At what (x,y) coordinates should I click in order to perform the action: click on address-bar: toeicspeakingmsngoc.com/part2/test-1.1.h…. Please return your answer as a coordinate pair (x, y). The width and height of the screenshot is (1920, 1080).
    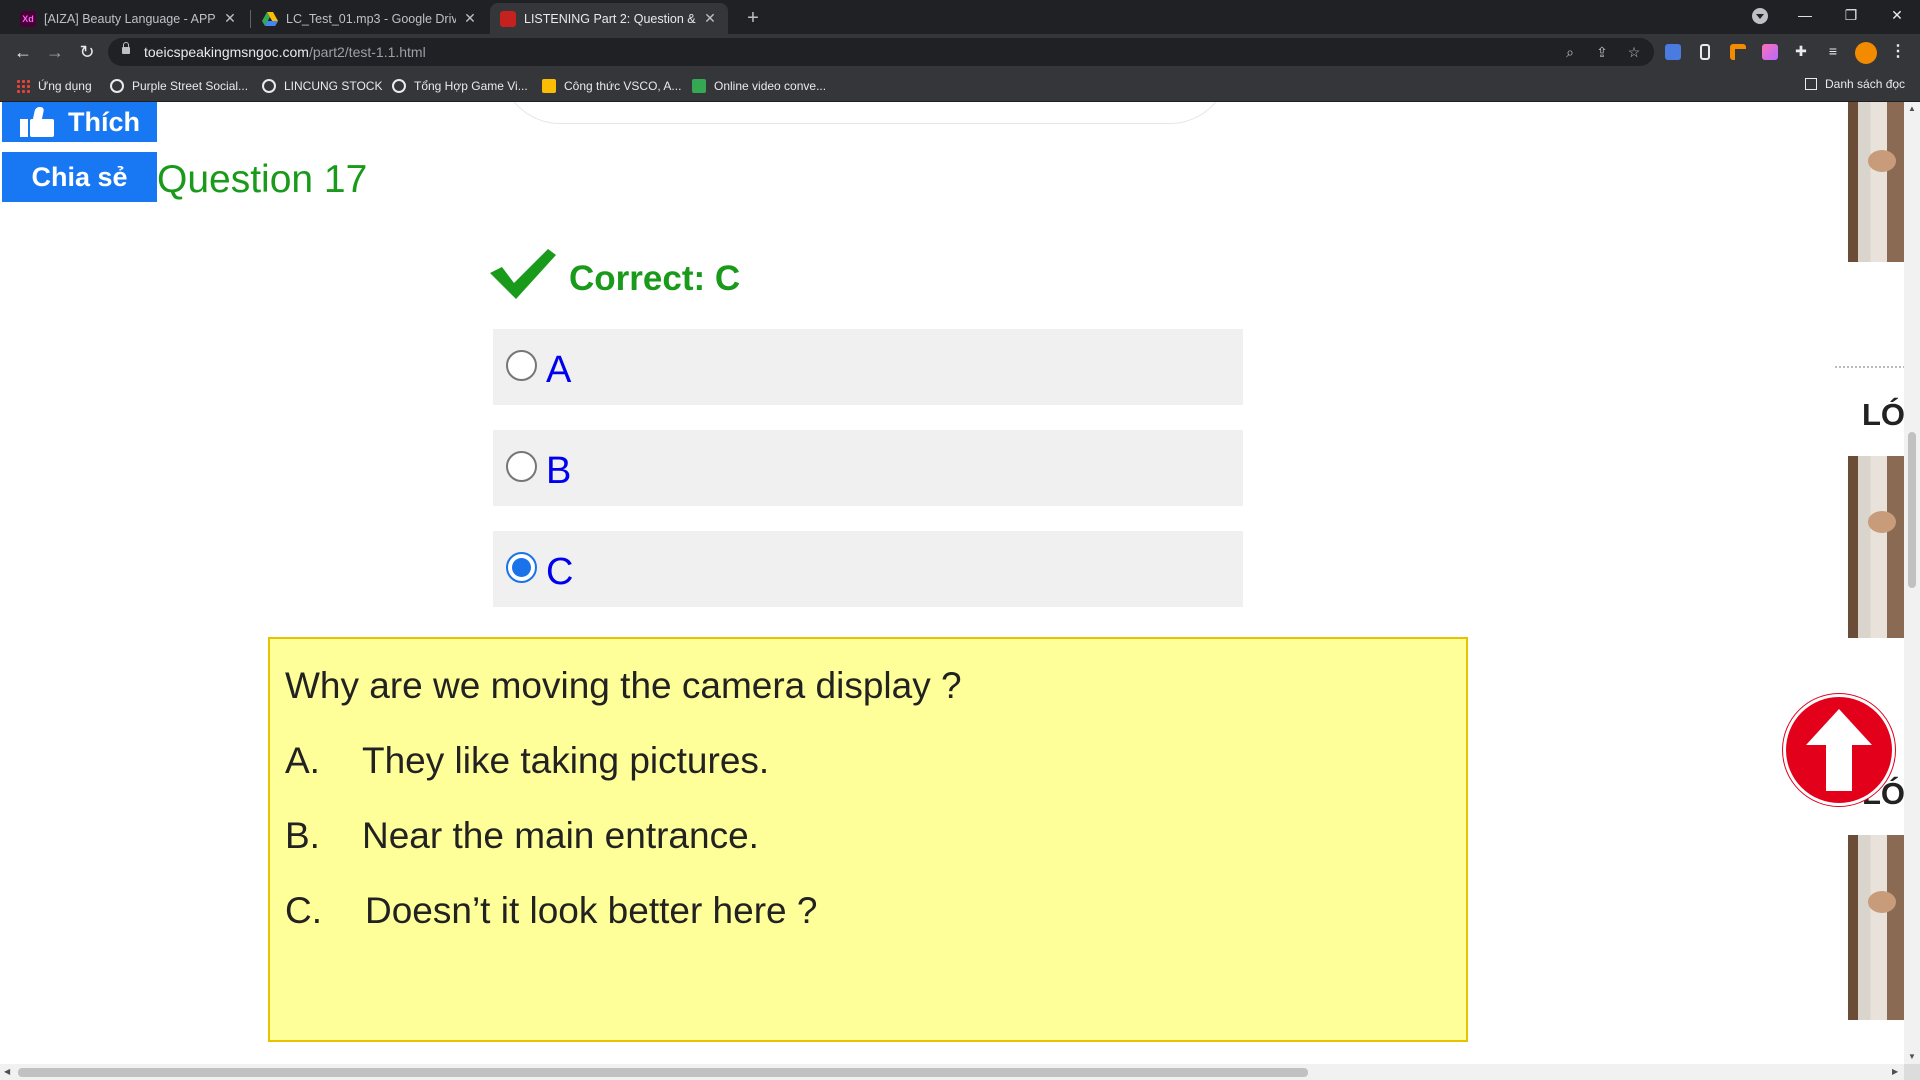
    Looking at the image, I should click on (881, 52).